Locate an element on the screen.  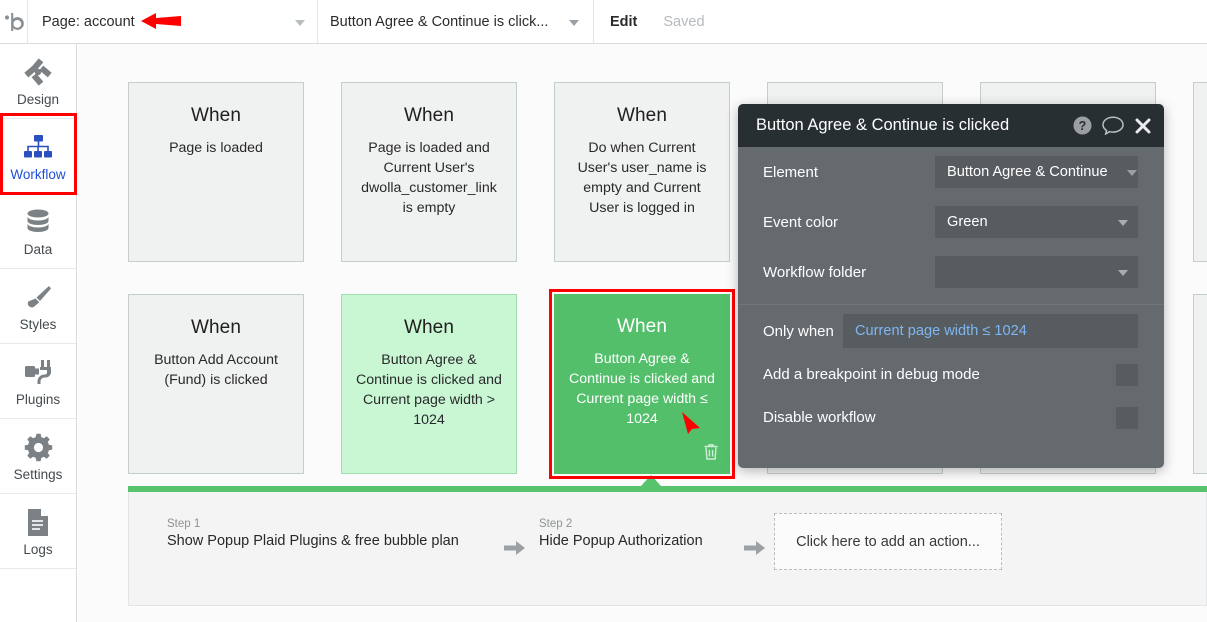
gear-icon is located at coordinates (38, 447).